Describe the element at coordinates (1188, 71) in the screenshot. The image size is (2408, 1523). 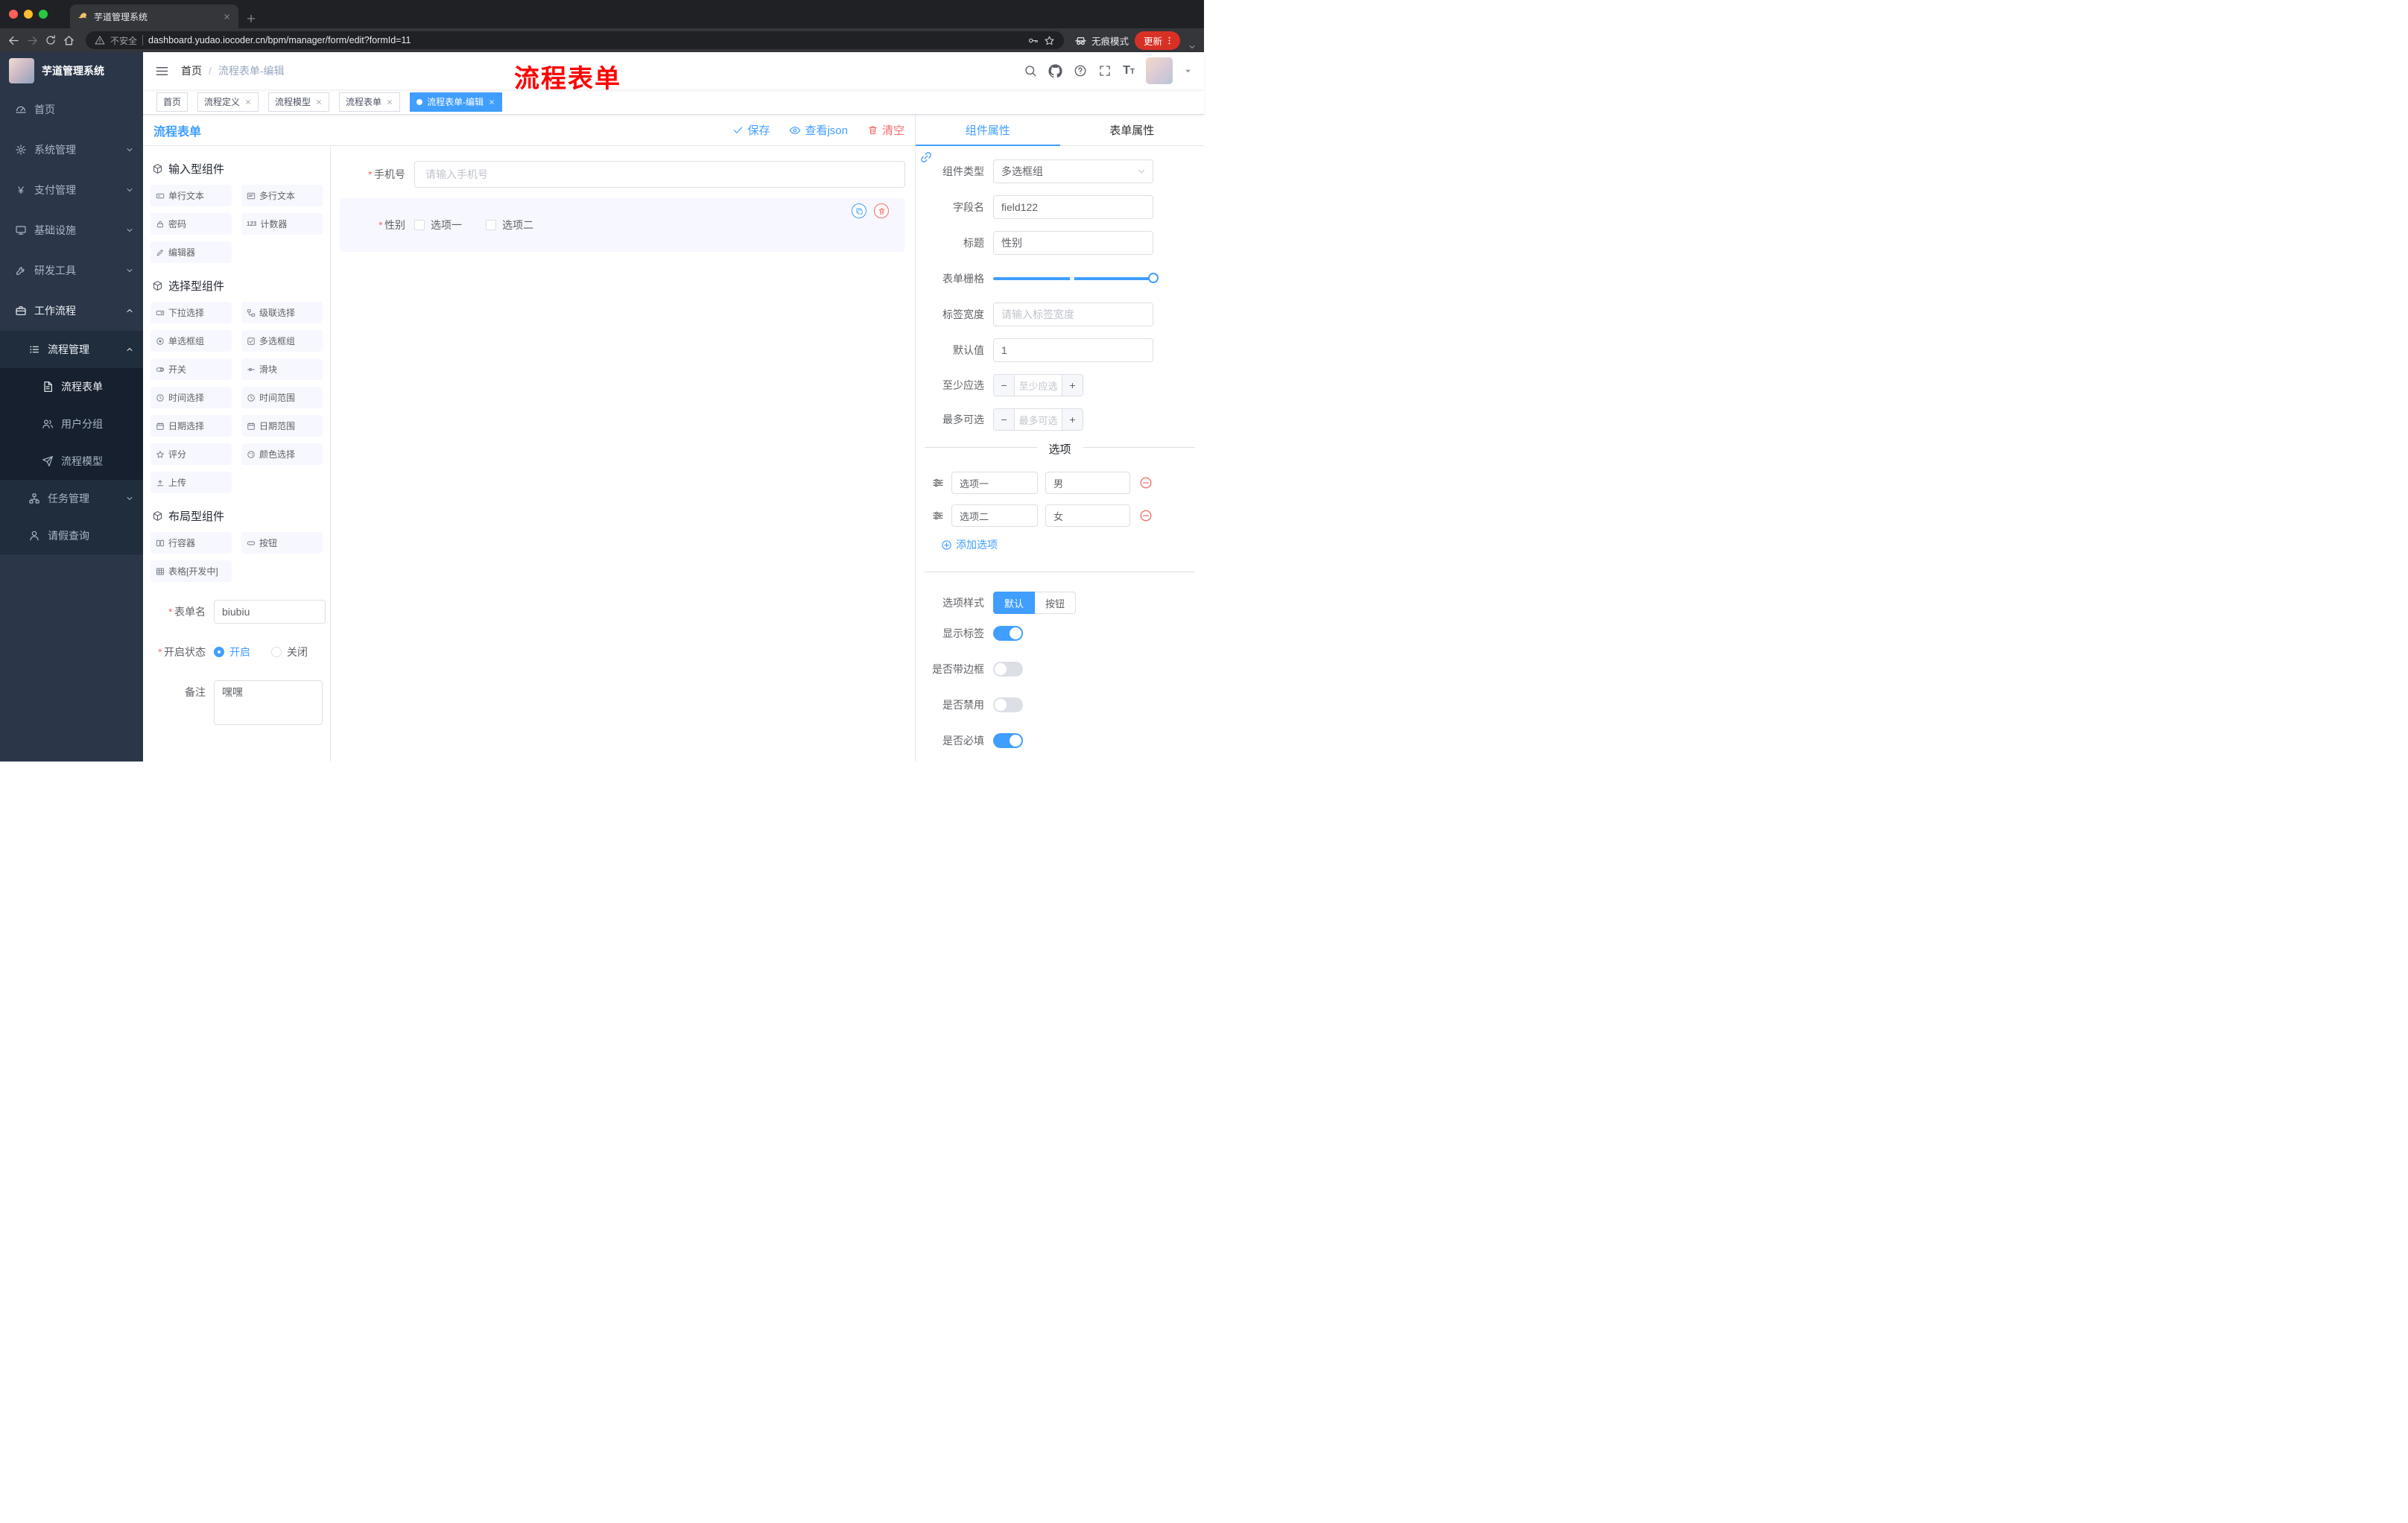
I see `avatar-caret-icon` at that location.